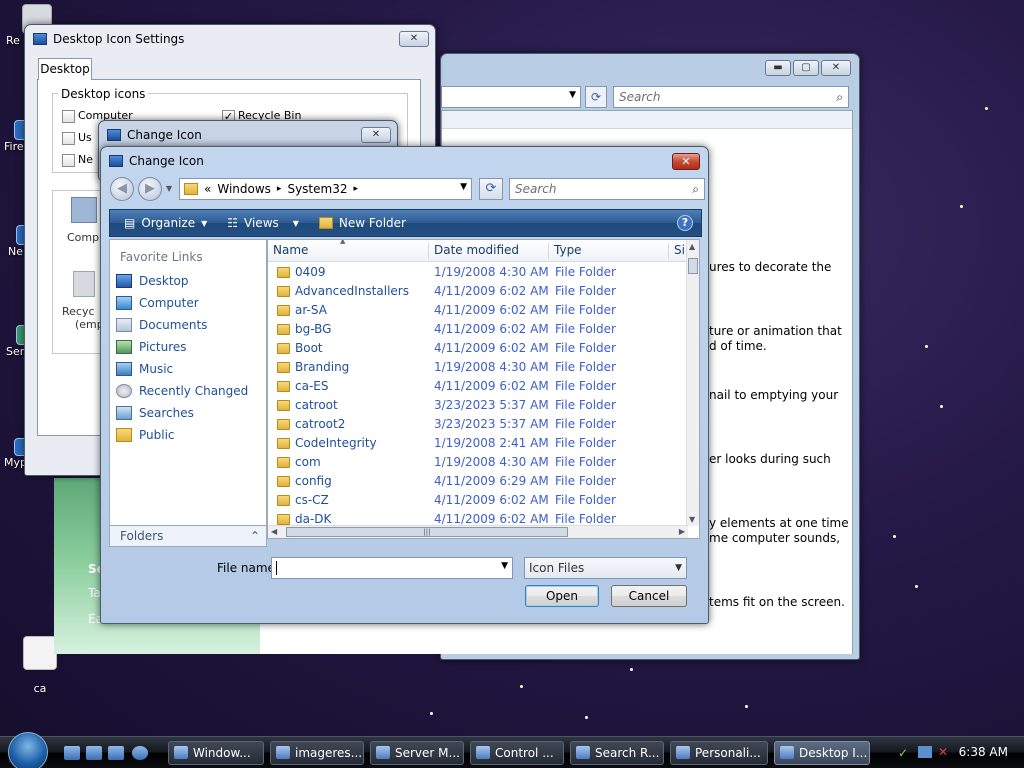  What do you see at coordinates (116, 753) in the screenshot?
I see `server-manager-icon` at bounding box center [116, 753].